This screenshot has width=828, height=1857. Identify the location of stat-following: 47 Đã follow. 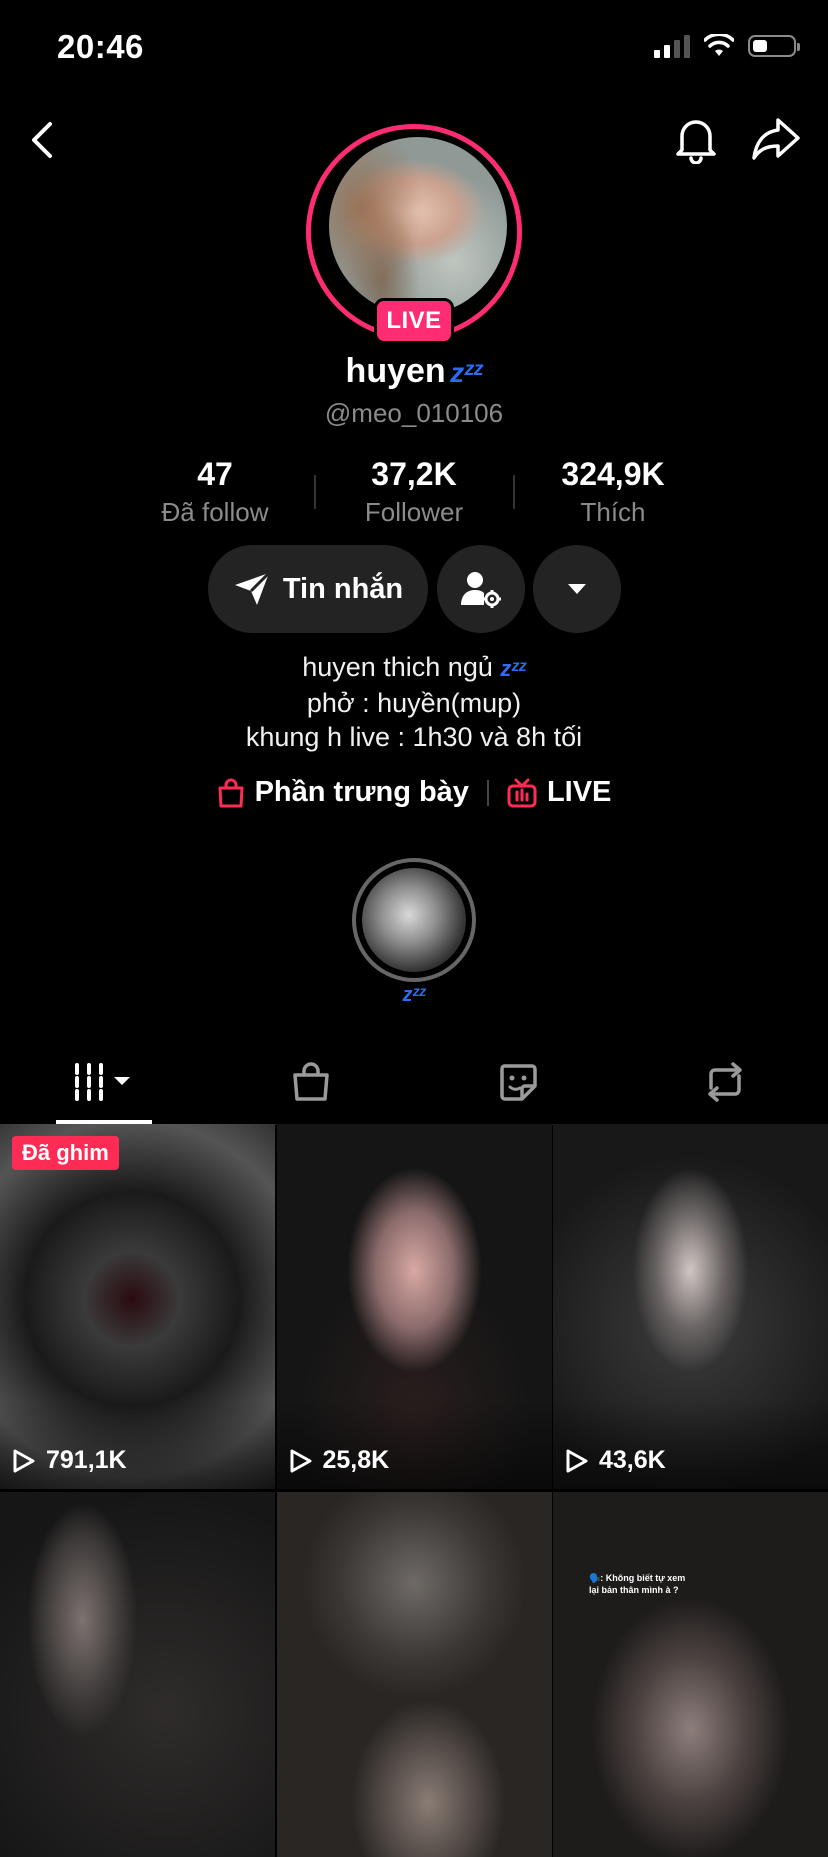
(215, 492).